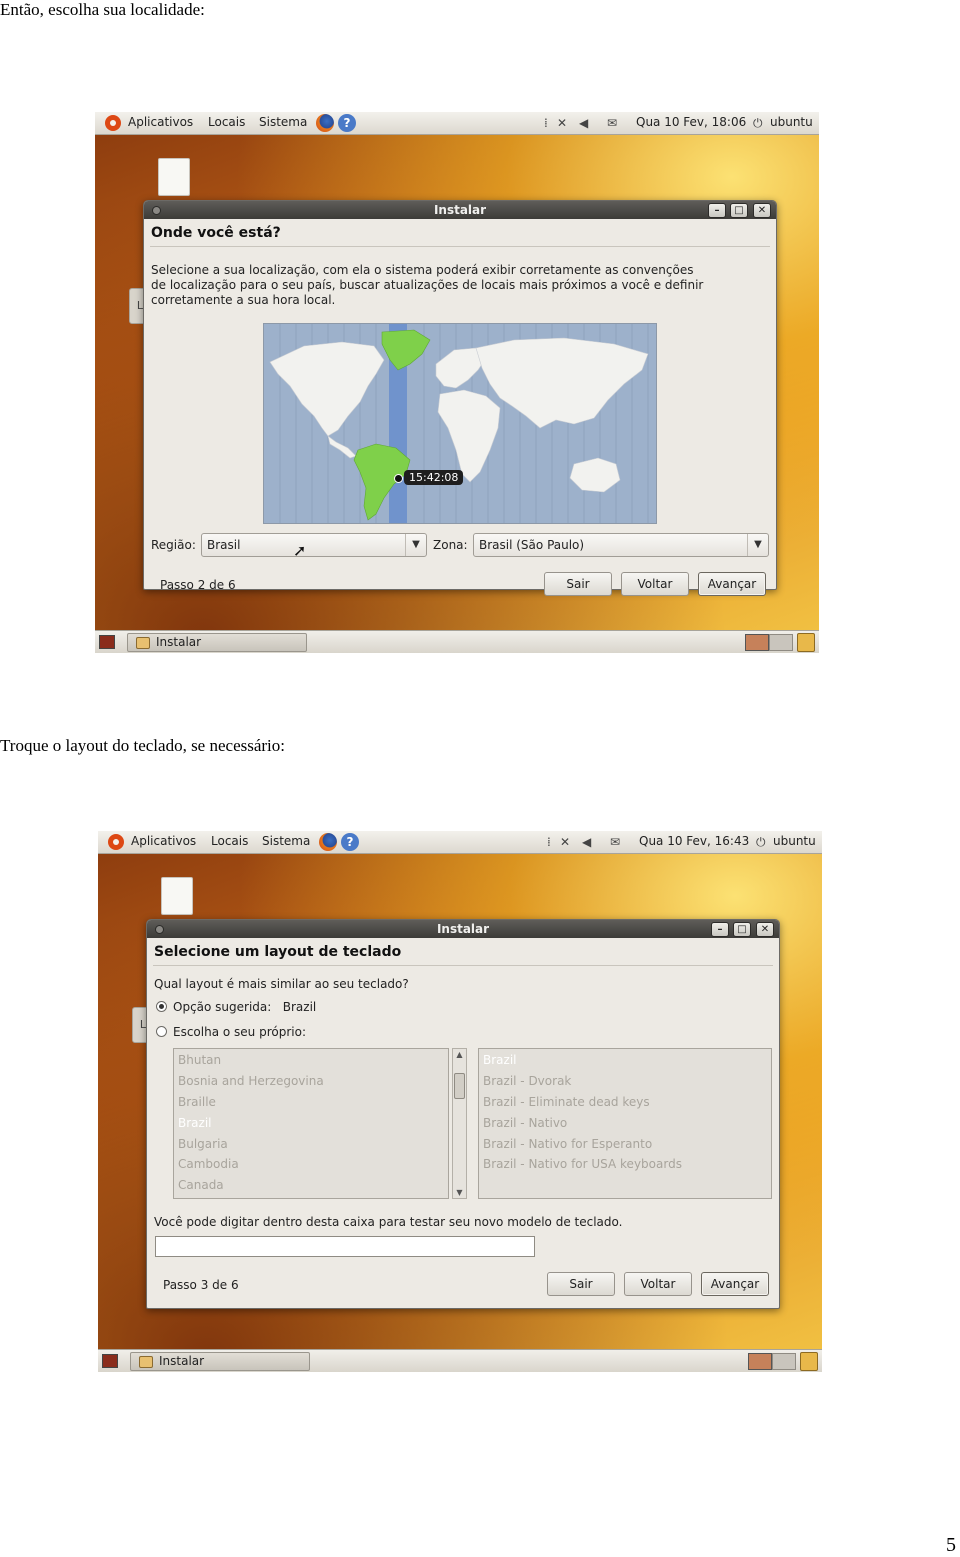 This screenshot has height=1557, width=960. Describe the element at coordinates (199, 1060) in the screenshot. I see `country-item: Bhutan` at that location.